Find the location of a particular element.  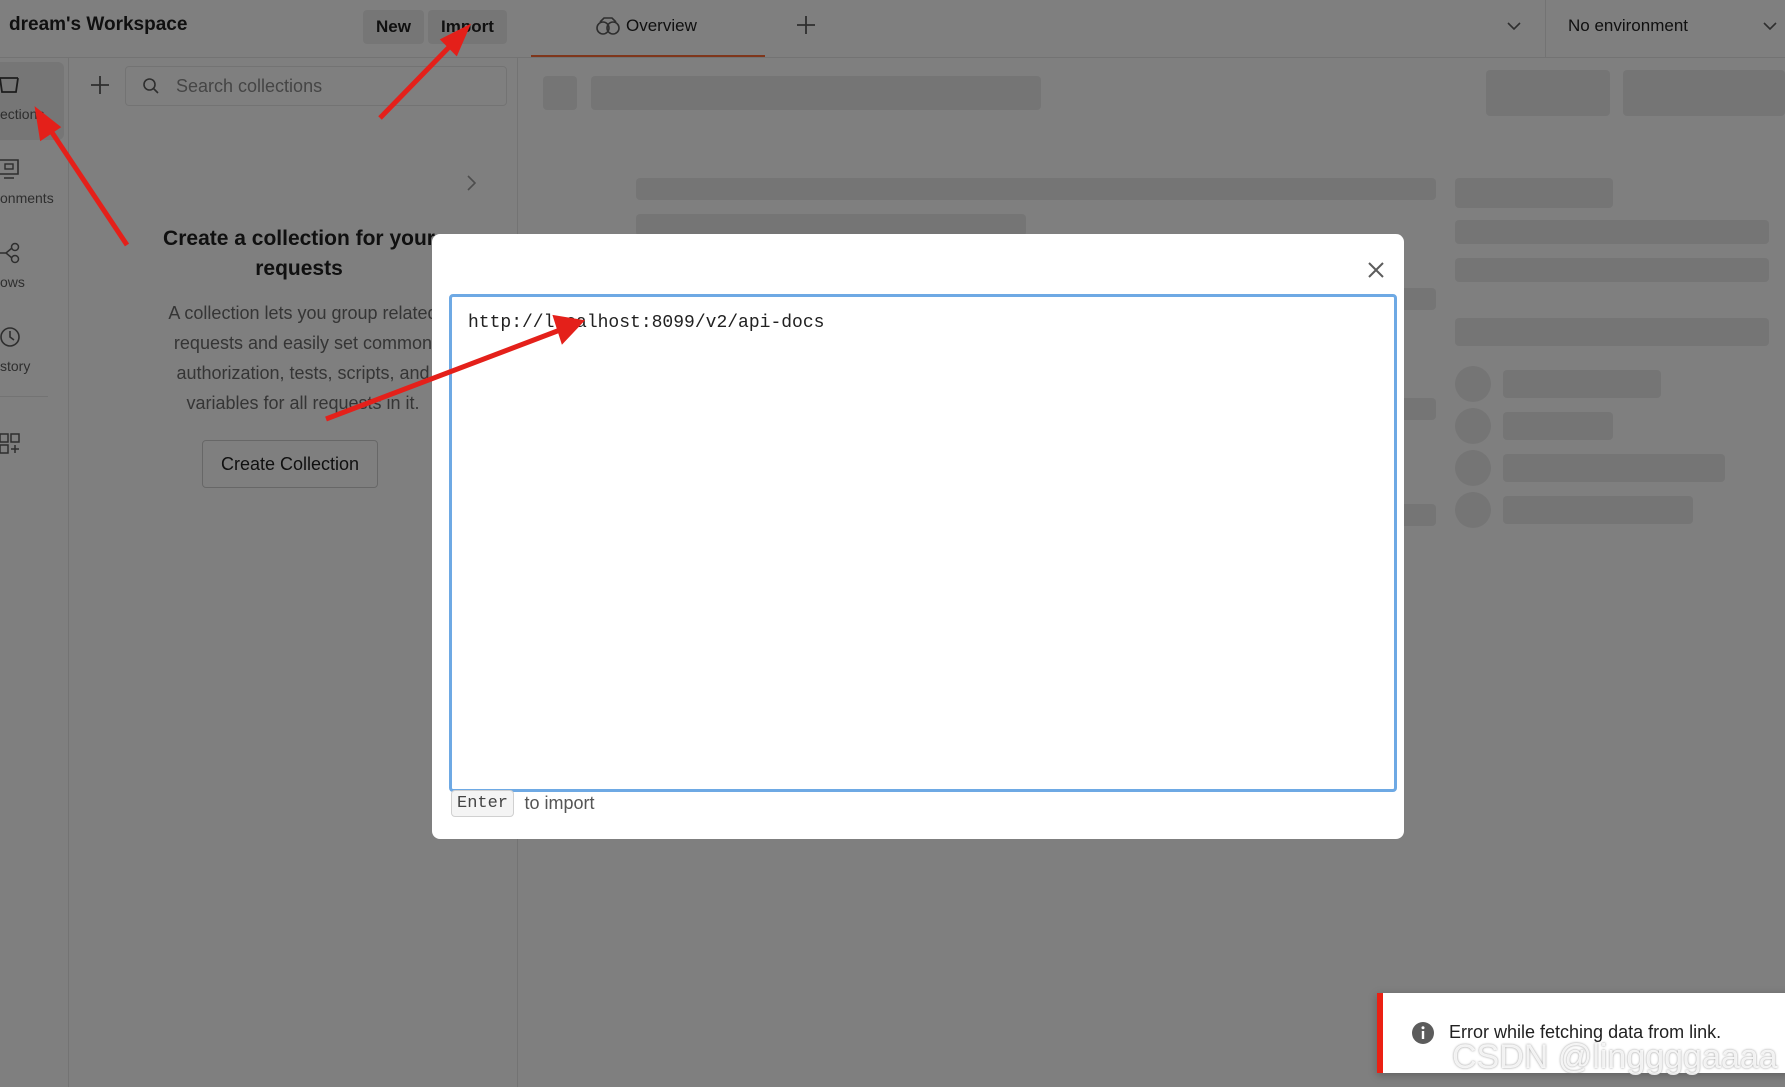

enter-key-hint: Enter is located at coordinates (483, 803).